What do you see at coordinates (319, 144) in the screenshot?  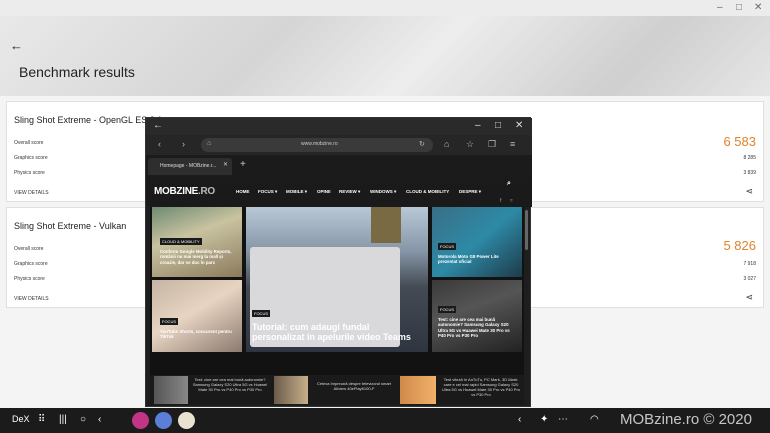 I see `url-text: www.mobzine.ro` at bounding box center [319, 144].